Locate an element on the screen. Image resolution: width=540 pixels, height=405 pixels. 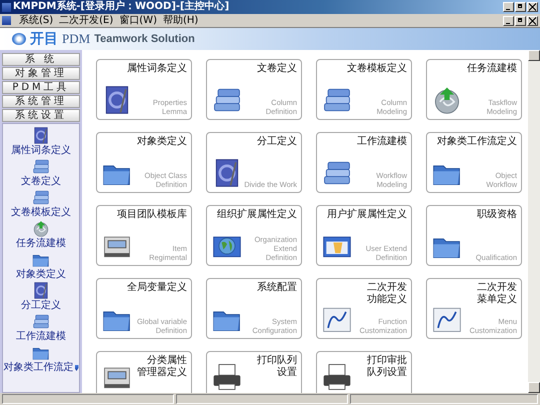
item-label: 对象类工作流定 is located at coordinates (39, 368).